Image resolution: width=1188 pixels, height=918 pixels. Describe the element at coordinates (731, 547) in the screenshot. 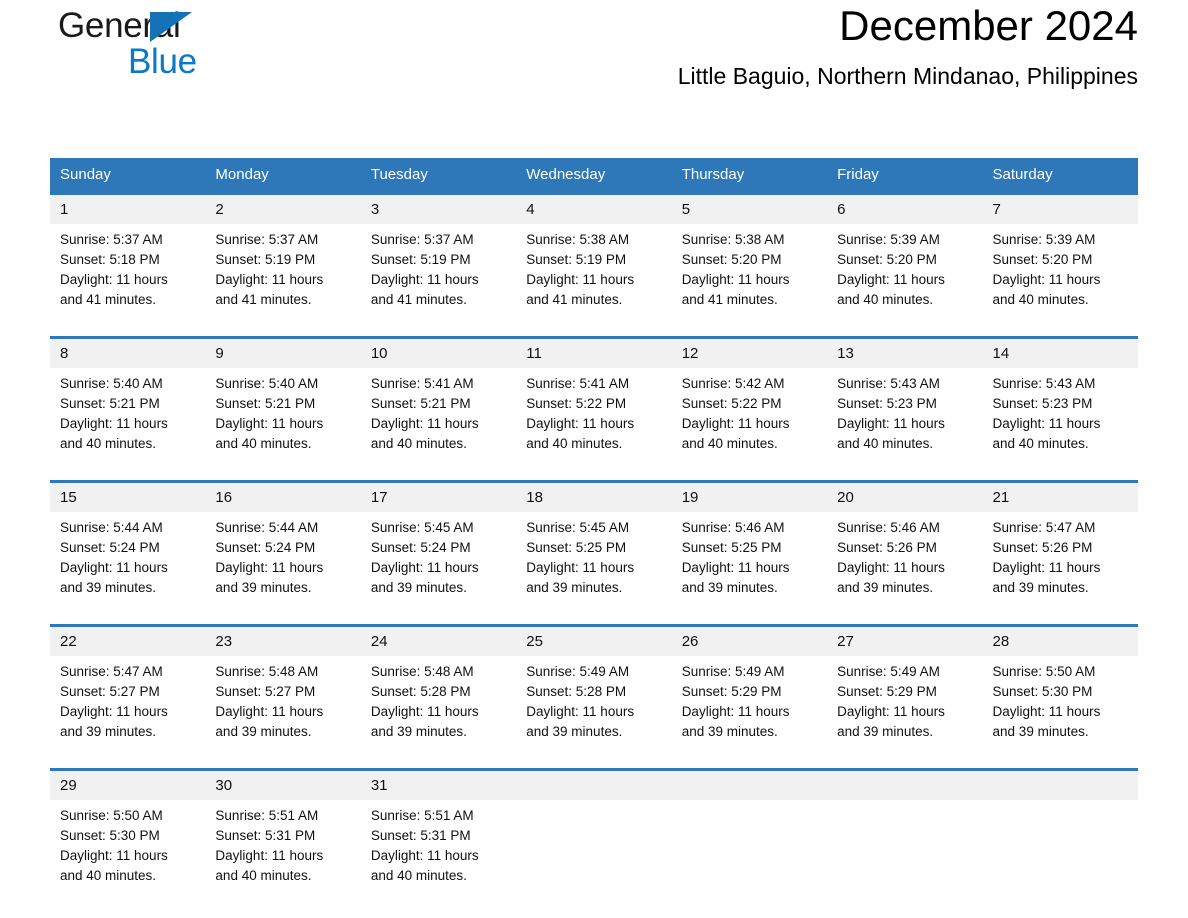

I see `sunset-text: Sunset: 5:25 PM` at that location.